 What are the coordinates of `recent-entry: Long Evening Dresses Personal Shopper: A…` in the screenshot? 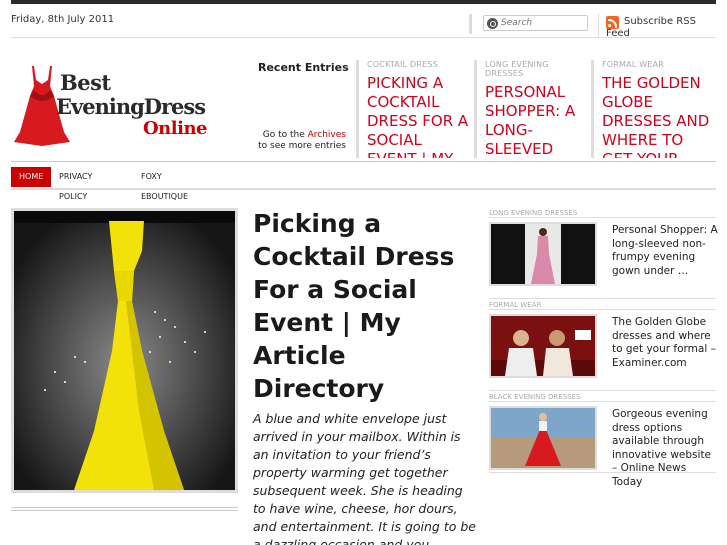 It's located at (531, 109).